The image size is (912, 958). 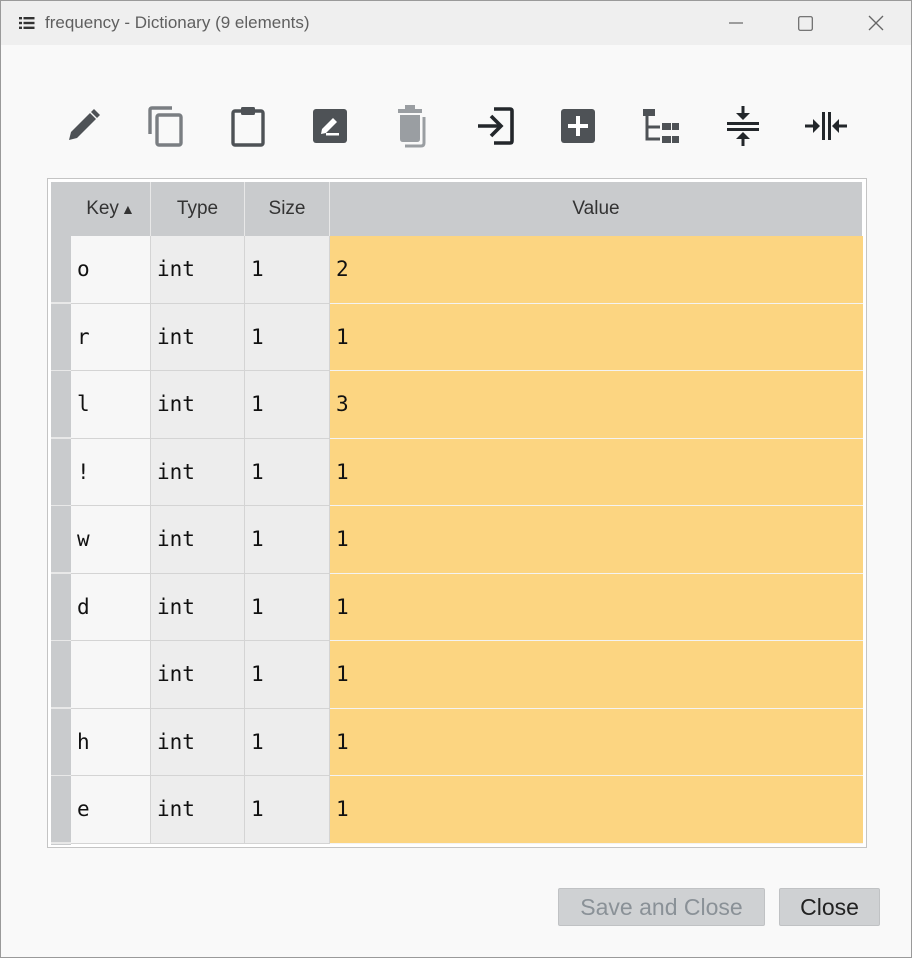 I want to click on rename-icon, so click(x=330, y=126).